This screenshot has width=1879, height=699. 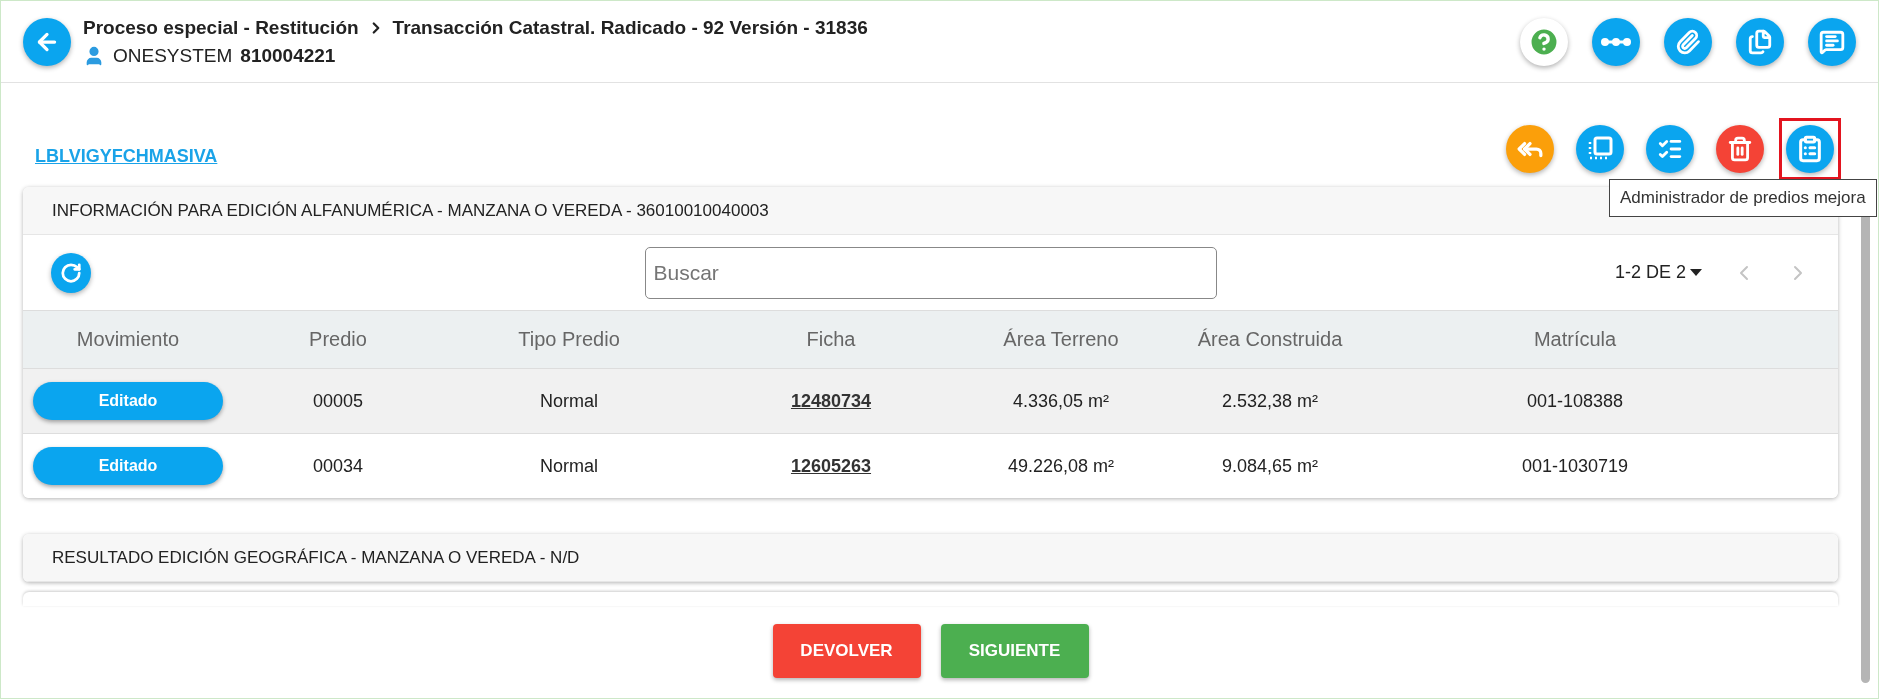 I want to click on back-button, so click(x=47, y=41).